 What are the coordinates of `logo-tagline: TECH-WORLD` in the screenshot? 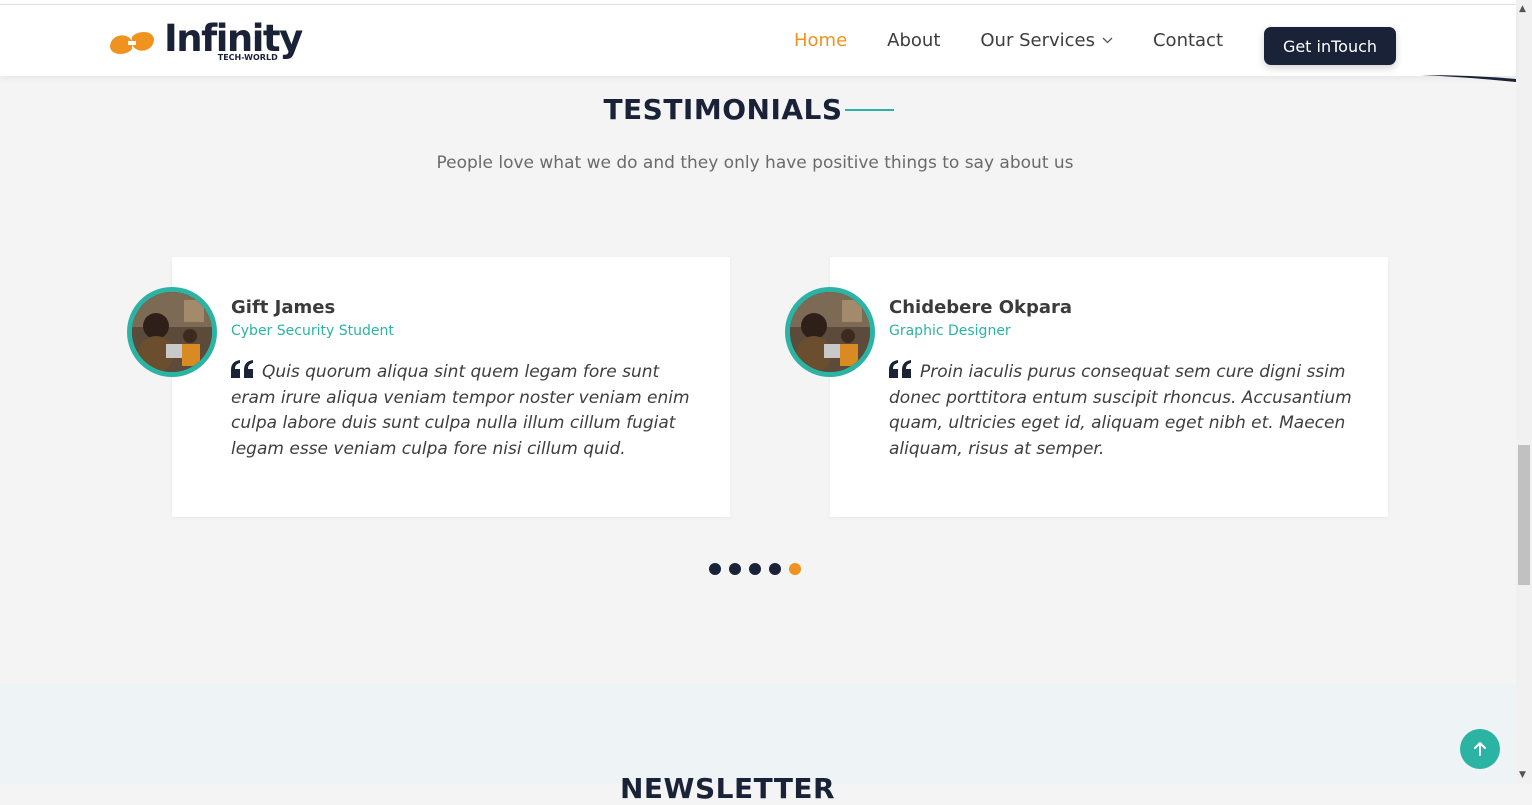 It's located at (247, 57).